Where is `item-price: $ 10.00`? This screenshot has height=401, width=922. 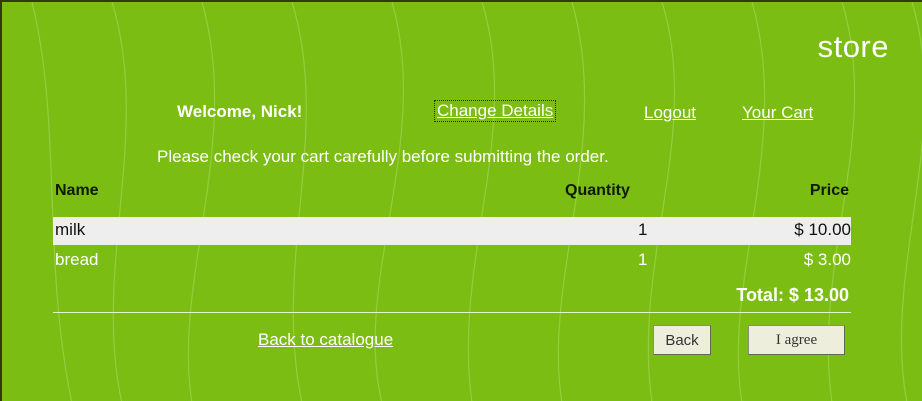 item-price: $ 10.00 is located at coordinates (822, 229).